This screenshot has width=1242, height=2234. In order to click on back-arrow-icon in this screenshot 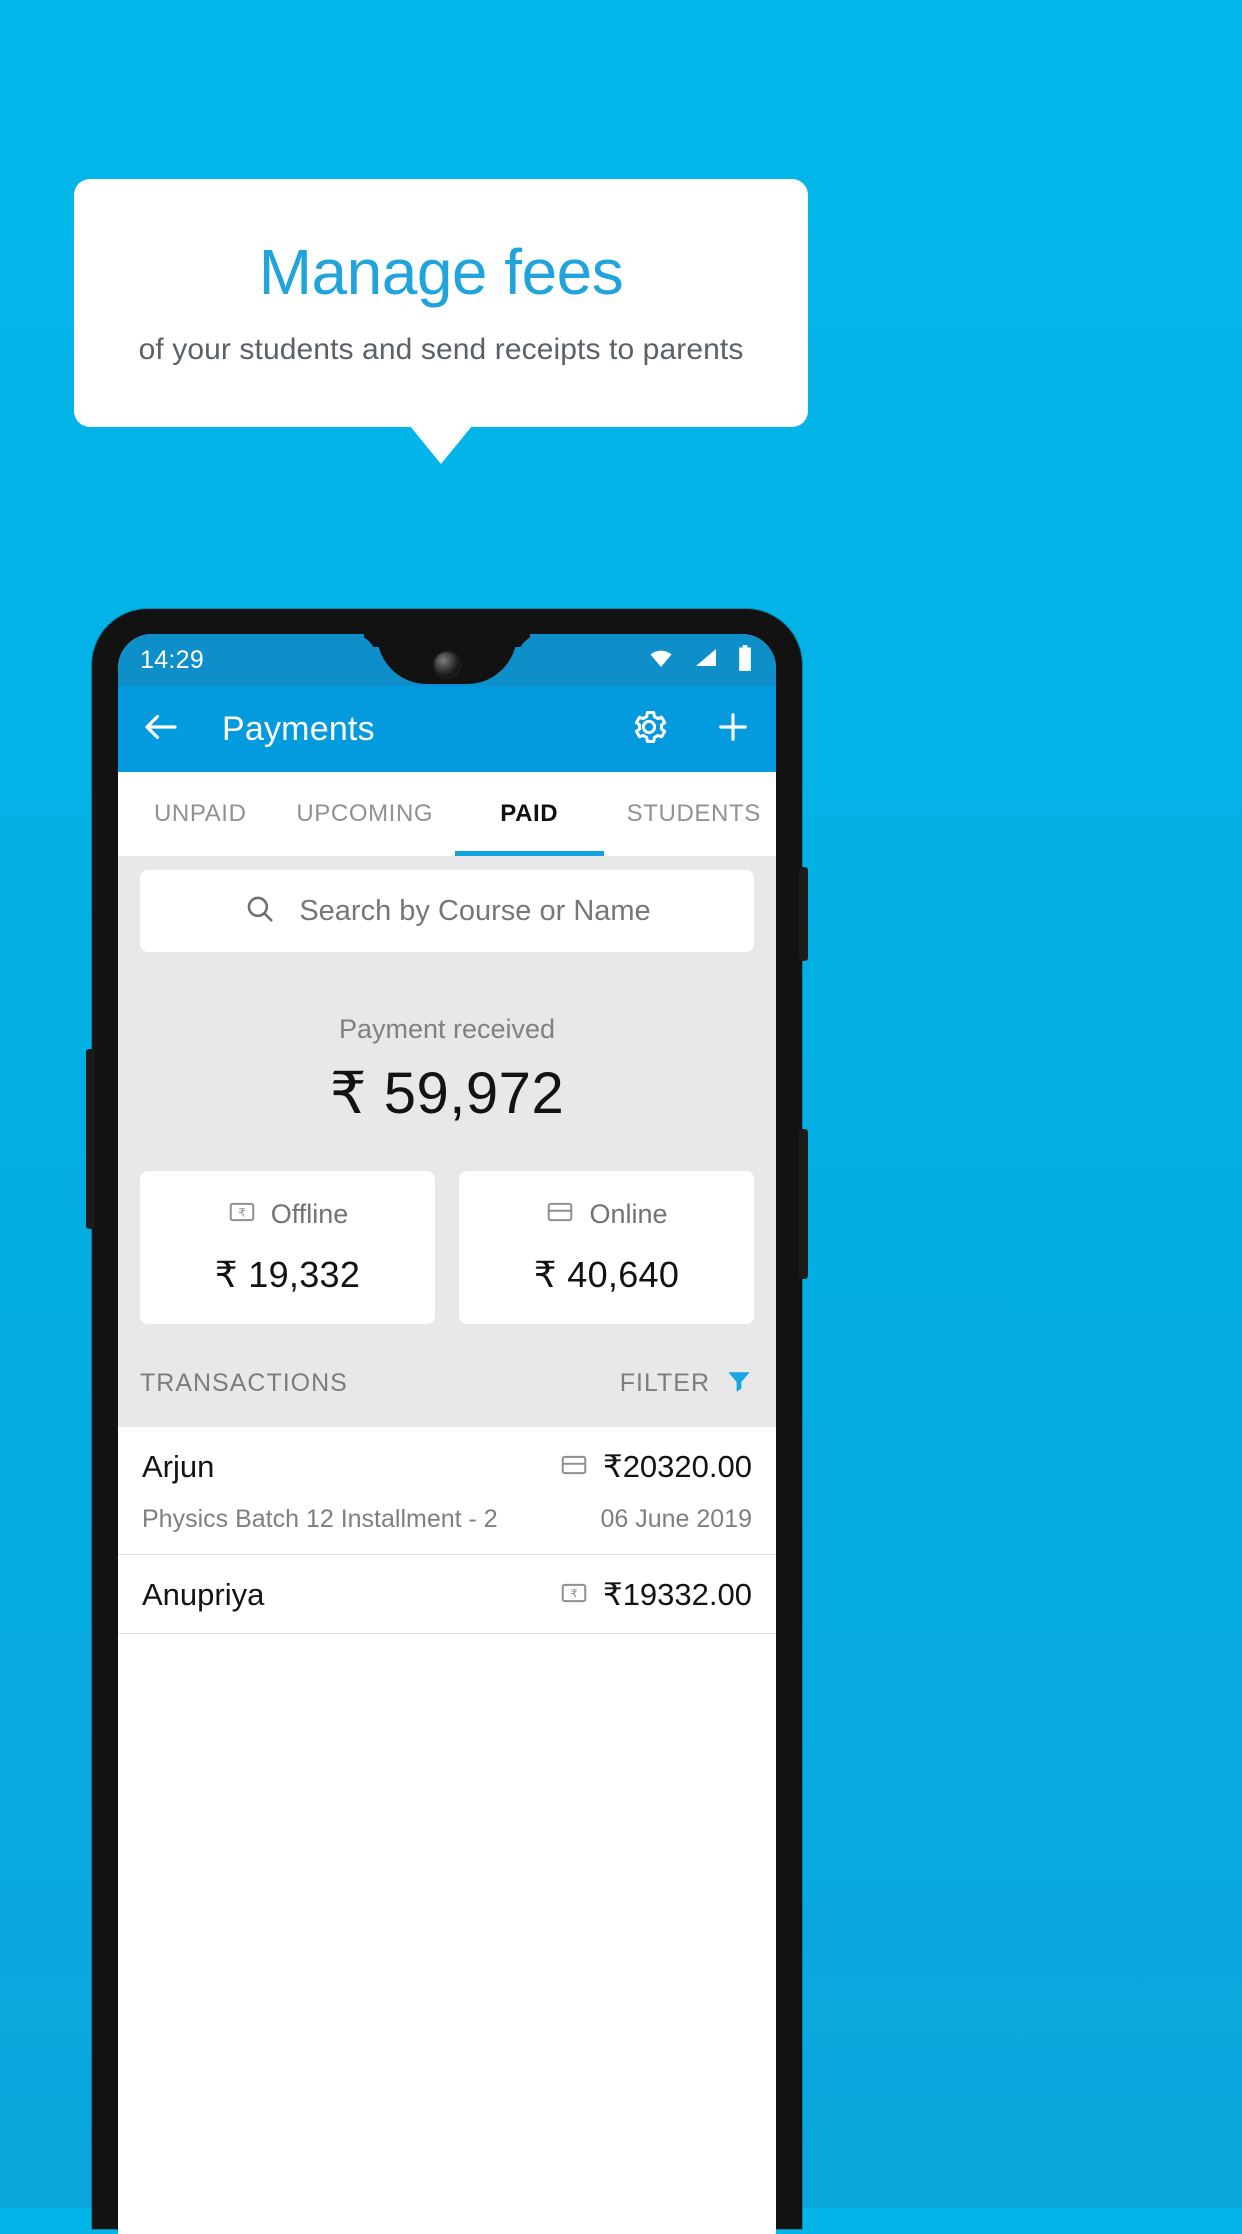, I will do `click(161, 729)`.